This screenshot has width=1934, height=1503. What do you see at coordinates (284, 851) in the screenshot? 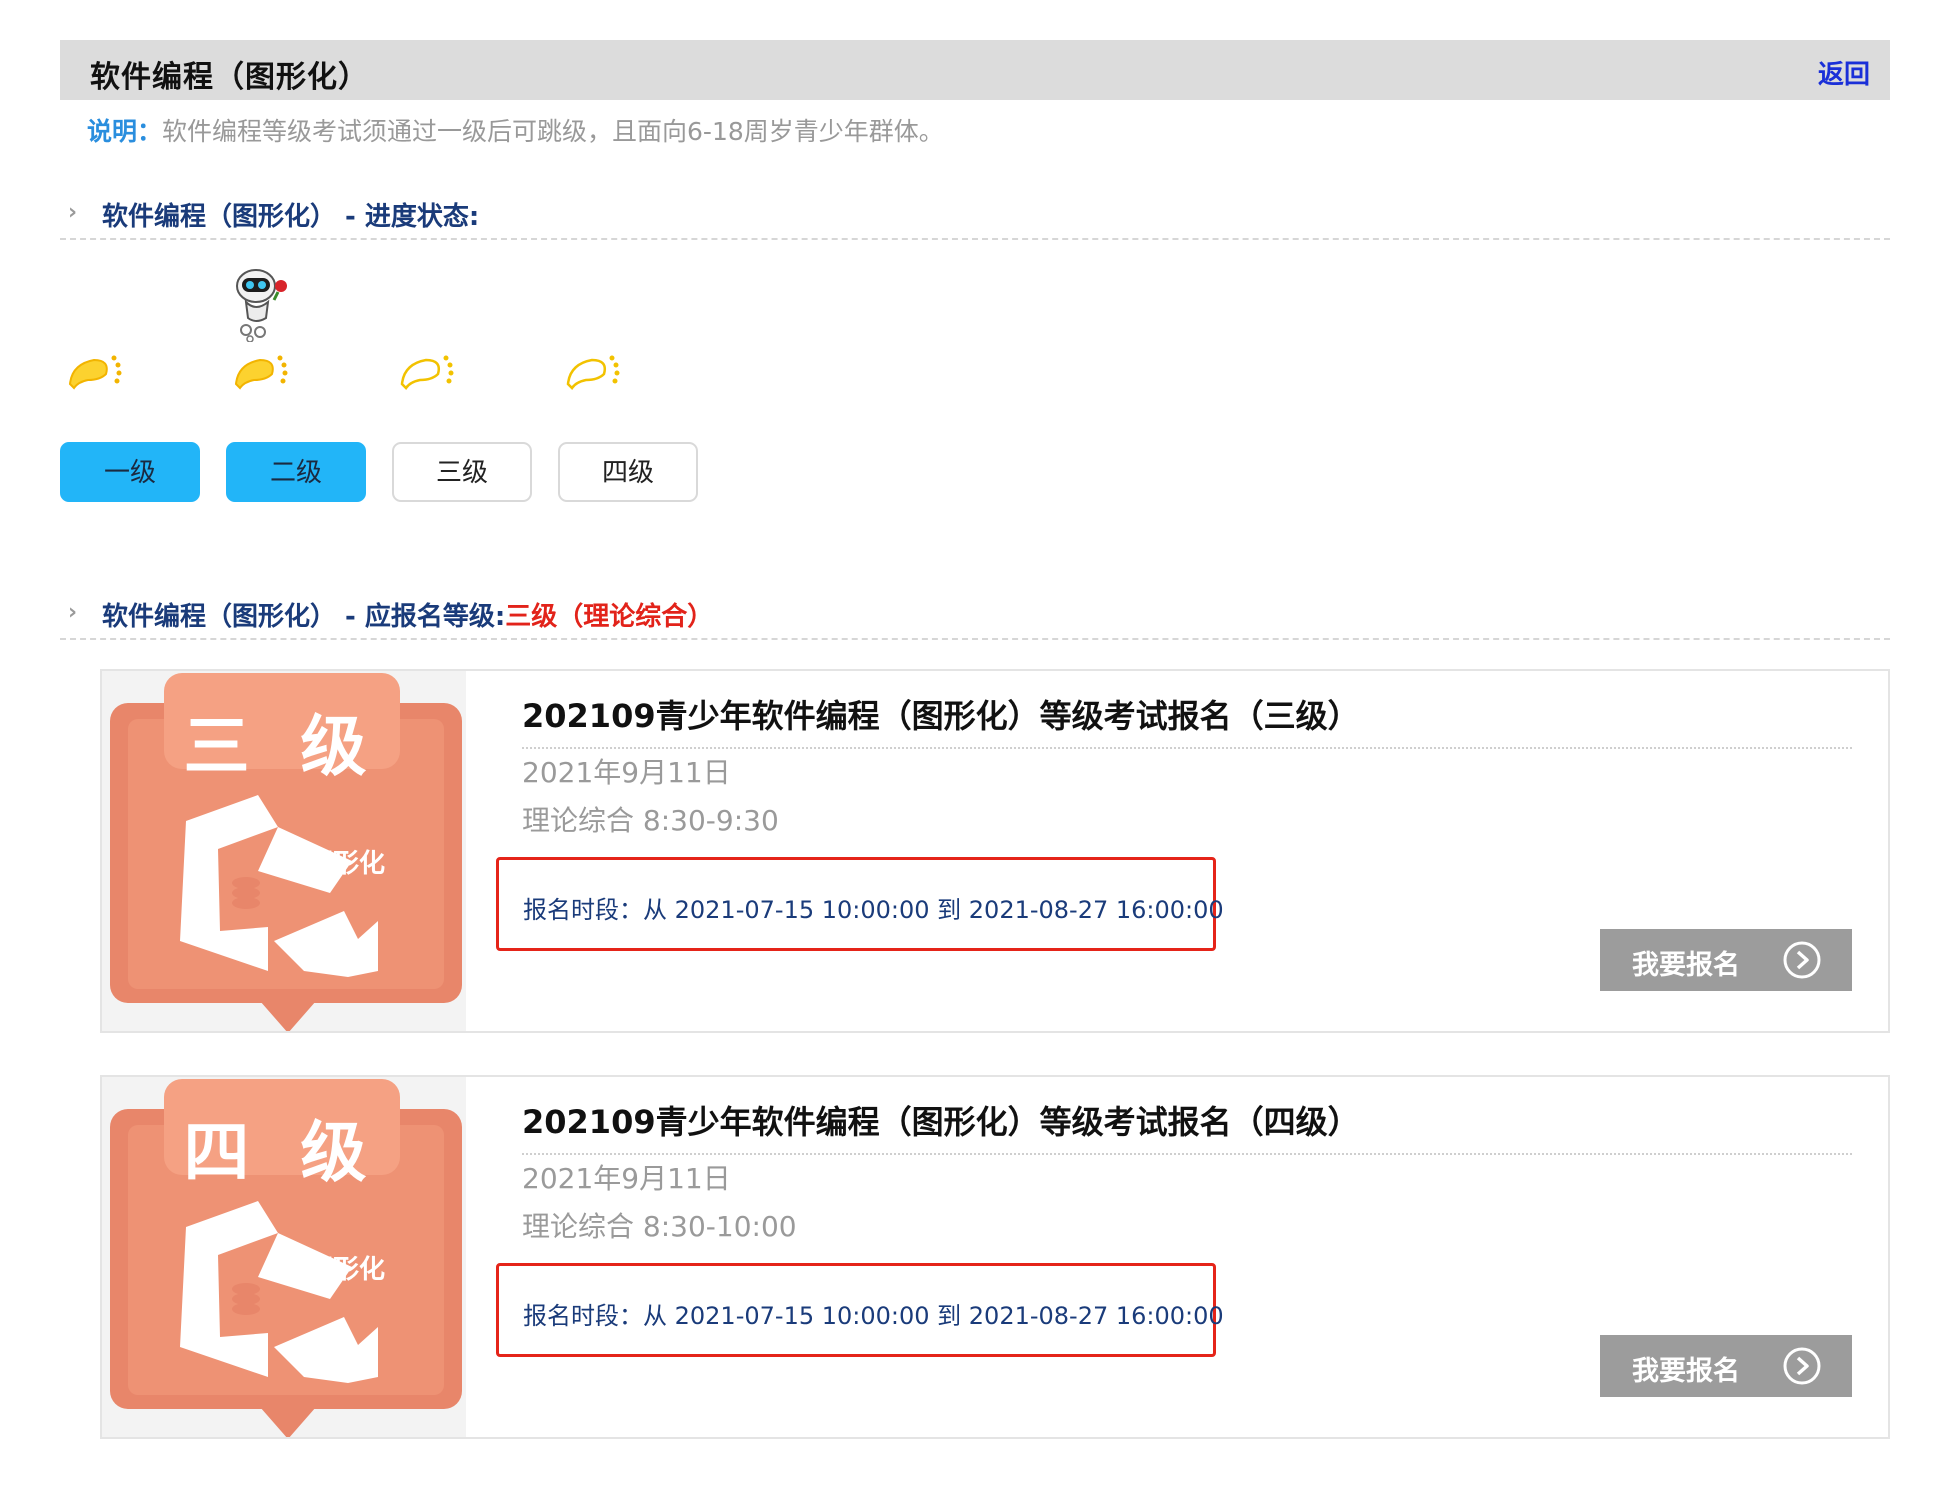
I see `exam-badge: 三 级 图形化` at bounding box center [284, 851].